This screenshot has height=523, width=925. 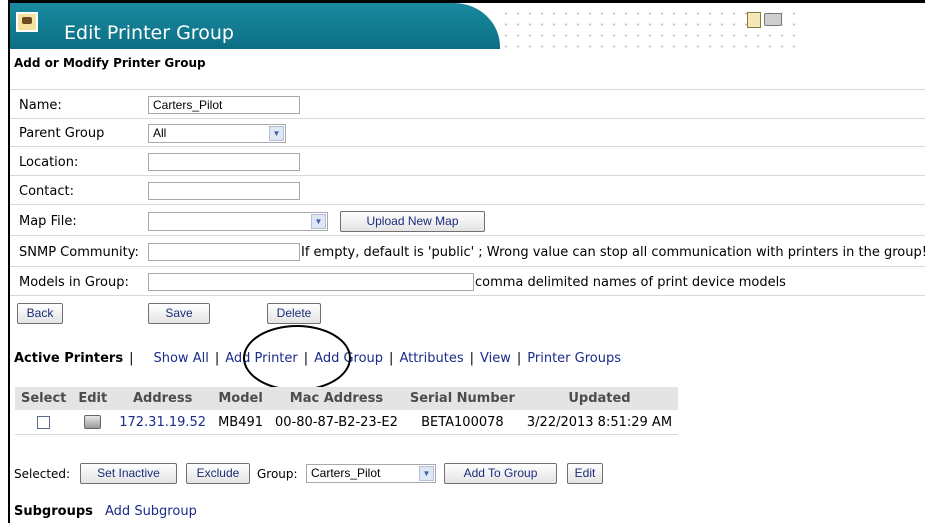 What do you see at coordinates (585, 473) in the screenshot?
I see `edit-button: Edit` at bounding box center [585, 473].